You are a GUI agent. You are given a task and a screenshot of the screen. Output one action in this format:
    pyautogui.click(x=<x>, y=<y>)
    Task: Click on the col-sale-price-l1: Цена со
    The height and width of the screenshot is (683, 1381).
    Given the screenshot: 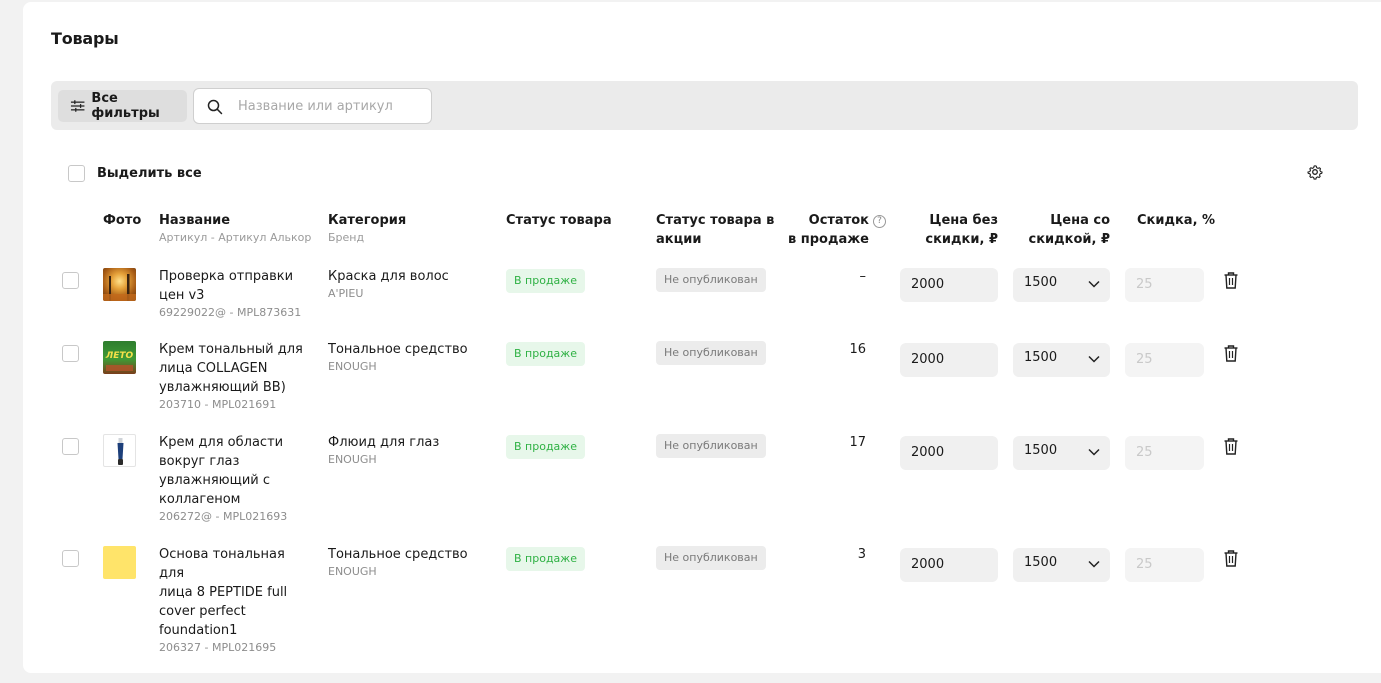 What is the action you would take?
    pyautogui.click(x=1080, y=220)
    